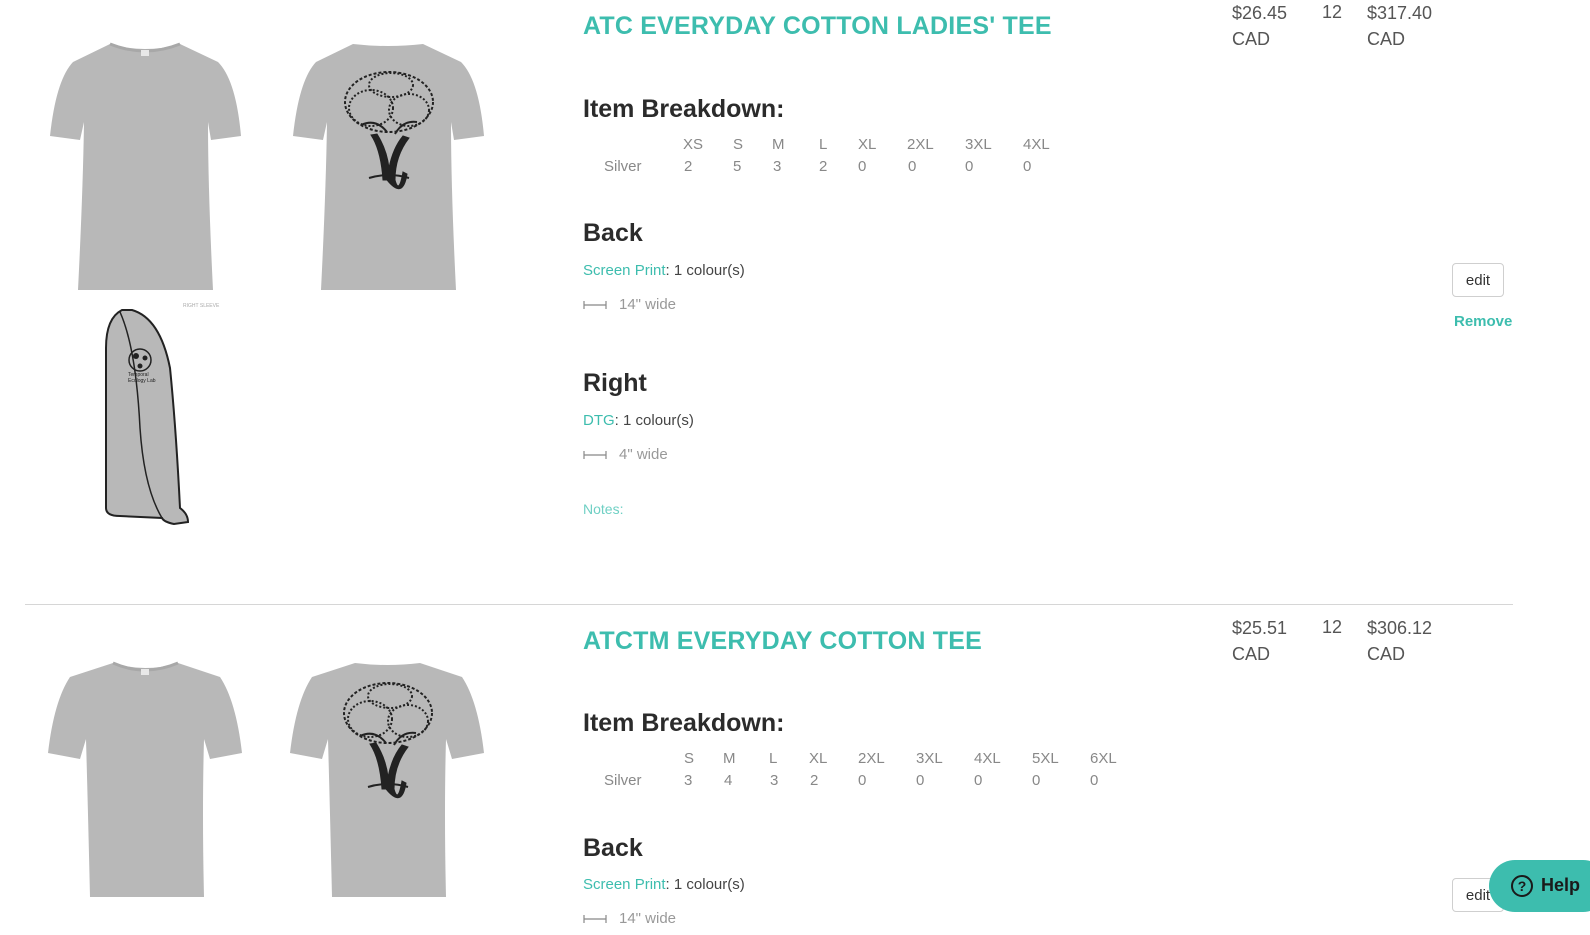 Image resolution: width=1590 pixels, height=935 pixels. I want to click on product-sleeve-image, so click(147, 417).